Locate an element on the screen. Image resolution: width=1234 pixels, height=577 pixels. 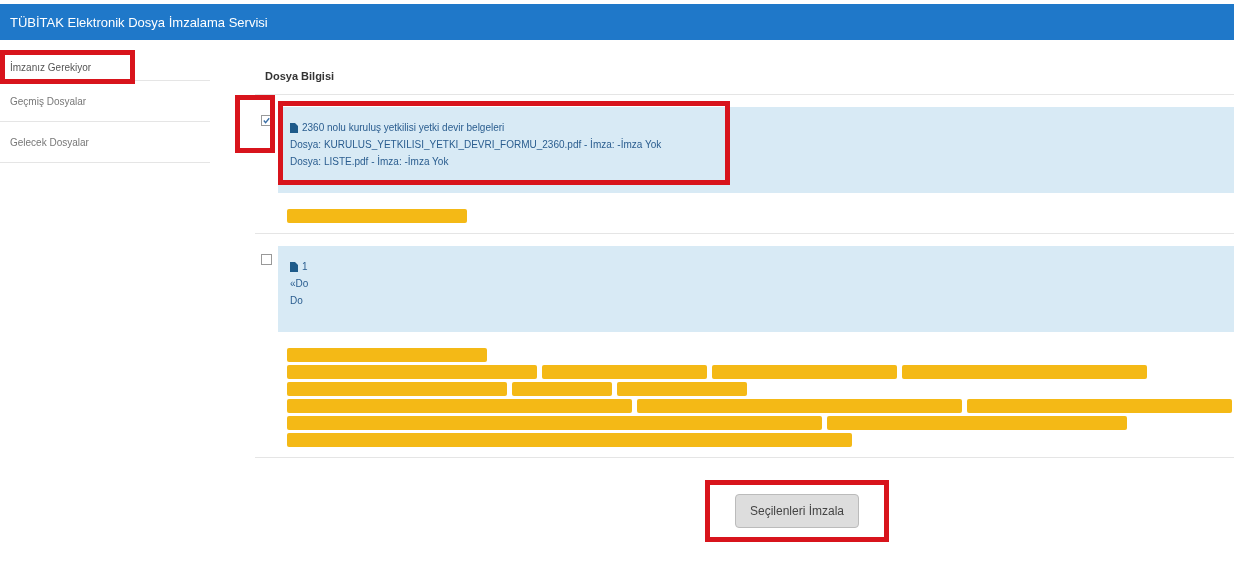
sidebar-item: Gelecek Dosyalar is located at coordinates (105, 142).